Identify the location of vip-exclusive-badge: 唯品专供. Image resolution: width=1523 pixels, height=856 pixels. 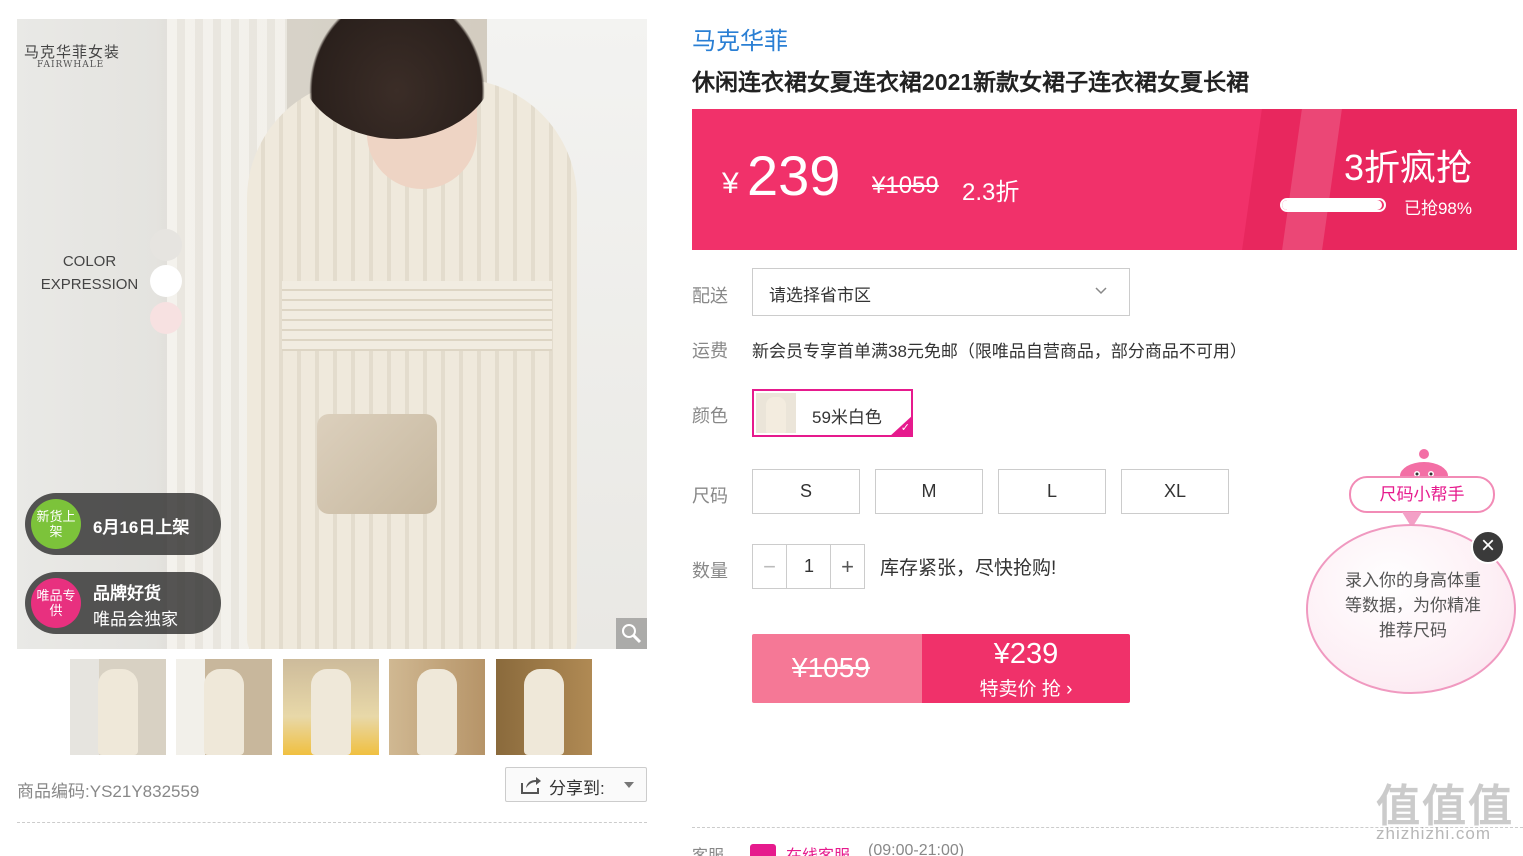
(56, 603).